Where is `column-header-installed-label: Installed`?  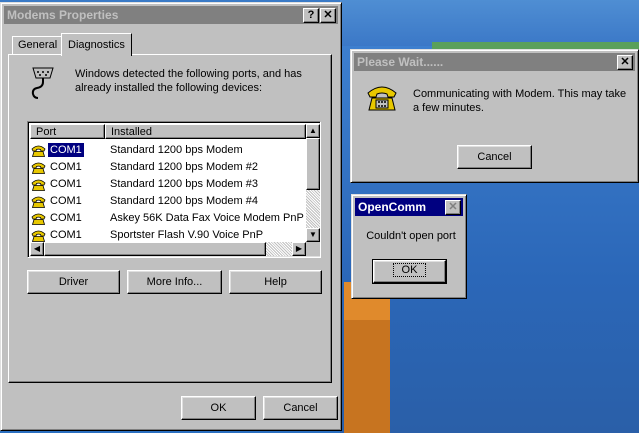 column-header-installed-label: Installed is located at coordinates (131, 132).